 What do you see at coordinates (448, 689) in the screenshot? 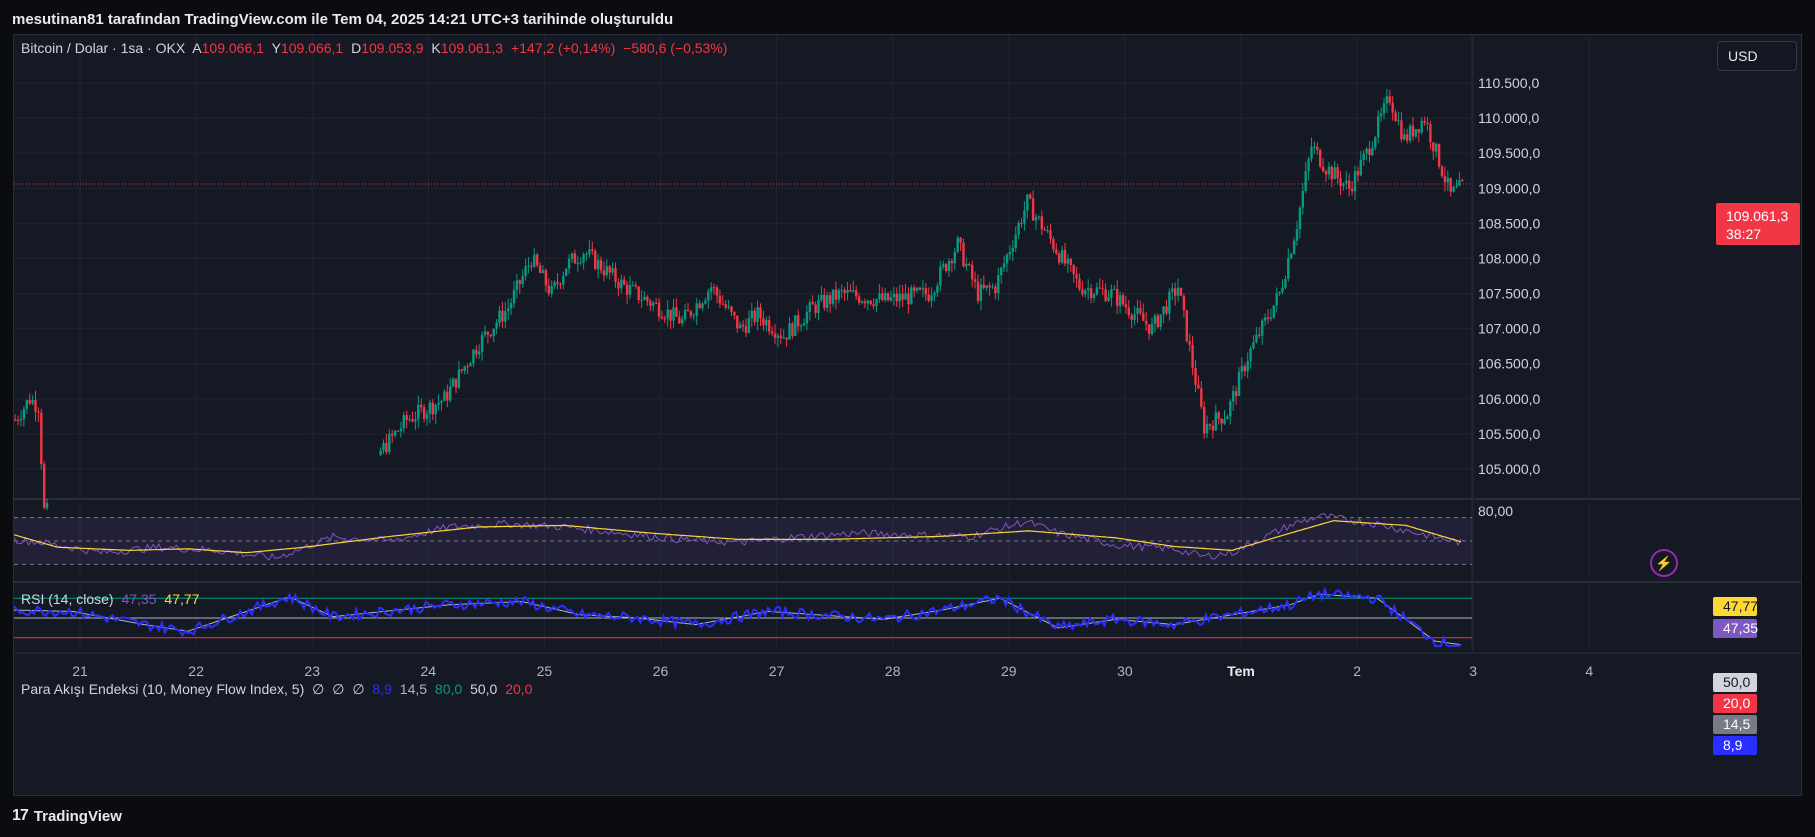
I see `mfi-val-6: 80,0` at bounding box center [448, 689].